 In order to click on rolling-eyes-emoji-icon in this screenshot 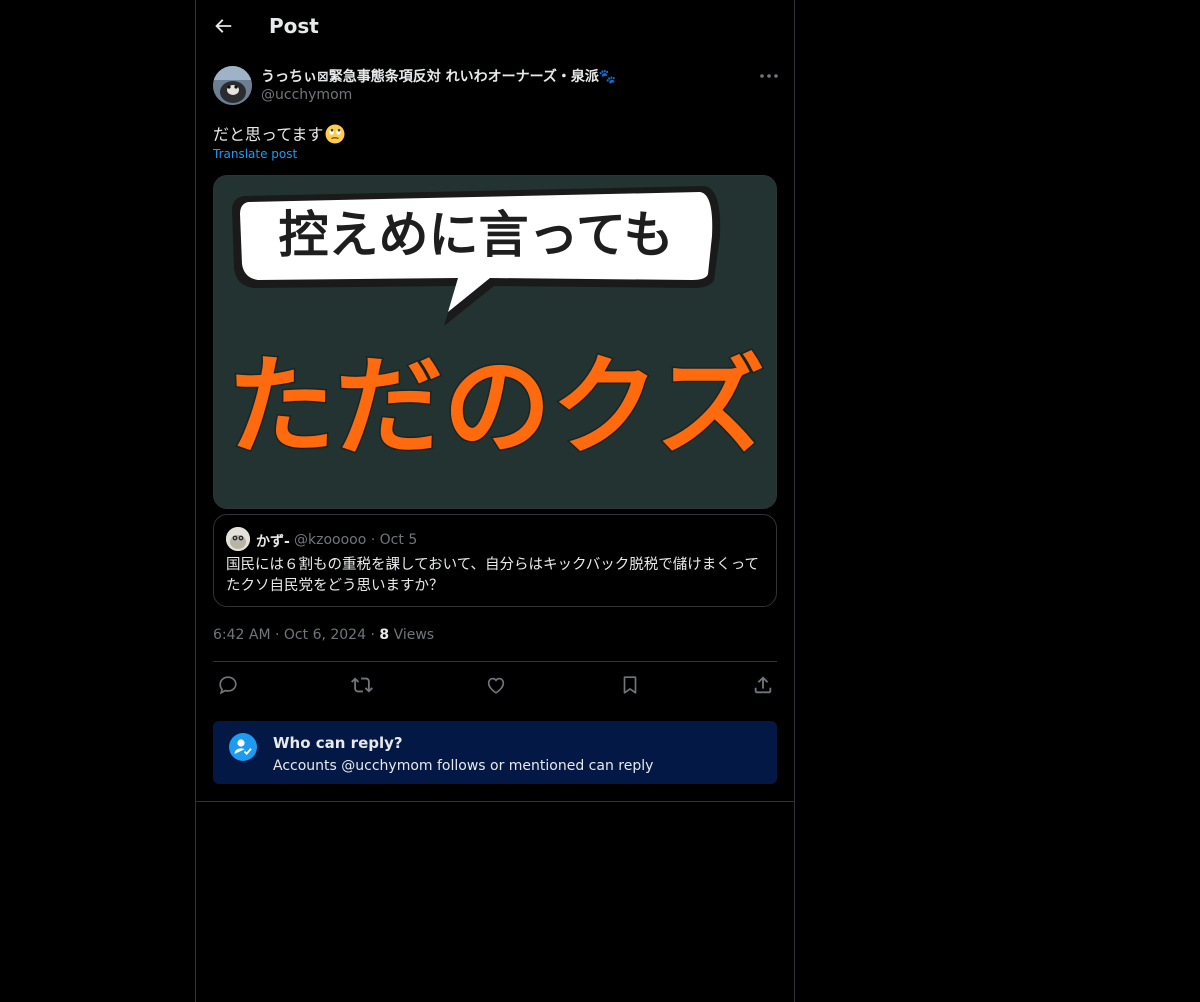, I will do `click(335, 136)`.